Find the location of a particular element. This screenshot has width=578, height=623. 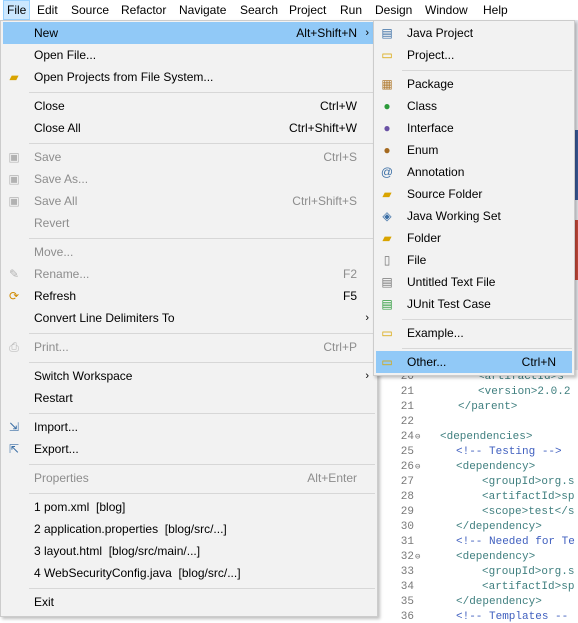

menu-item-refresh: ⟳ Refresh F5 is located at coordinates (189, 296).